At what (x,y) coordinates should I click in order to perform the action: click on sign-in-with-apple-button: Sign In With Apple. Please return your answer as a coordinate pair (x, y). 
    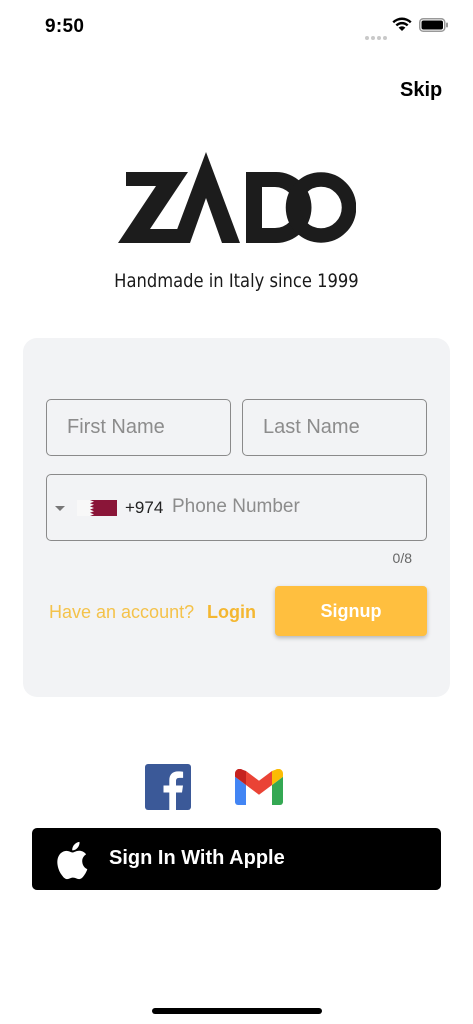
    Looking at the image, I should click on (236, 859).